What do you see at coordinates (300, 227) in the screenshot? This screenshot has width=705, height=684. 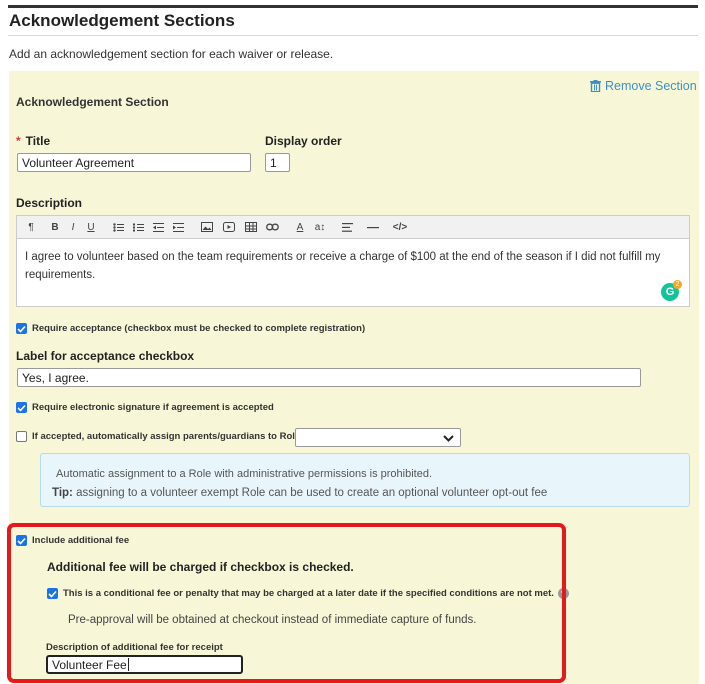 I see `font-color-icon: A` at bounding box center [300, 227].